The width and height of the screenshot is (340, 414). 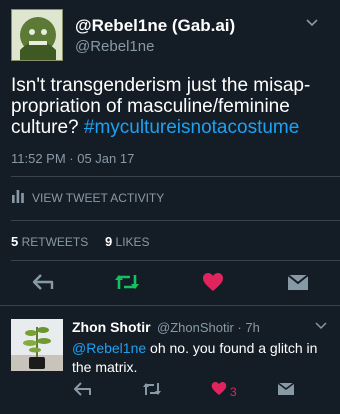 What do you see at coordinates (191, 127) in the screenshot?
I see `hashtag-link: #mycultureisnotacostume` at bounding box center [191, 127].